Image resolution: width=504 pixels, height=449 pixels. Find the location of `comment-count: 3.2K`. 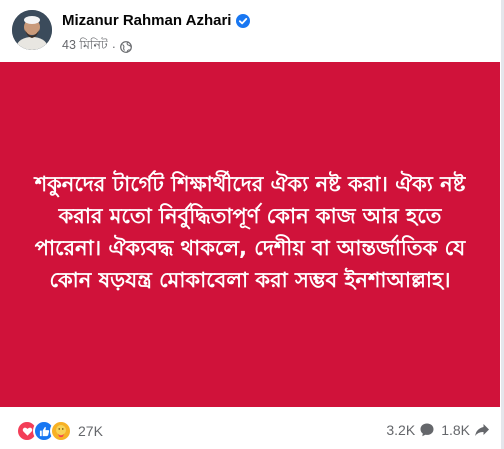

comment-count: 3.2K is located at coordinates (401, 430).